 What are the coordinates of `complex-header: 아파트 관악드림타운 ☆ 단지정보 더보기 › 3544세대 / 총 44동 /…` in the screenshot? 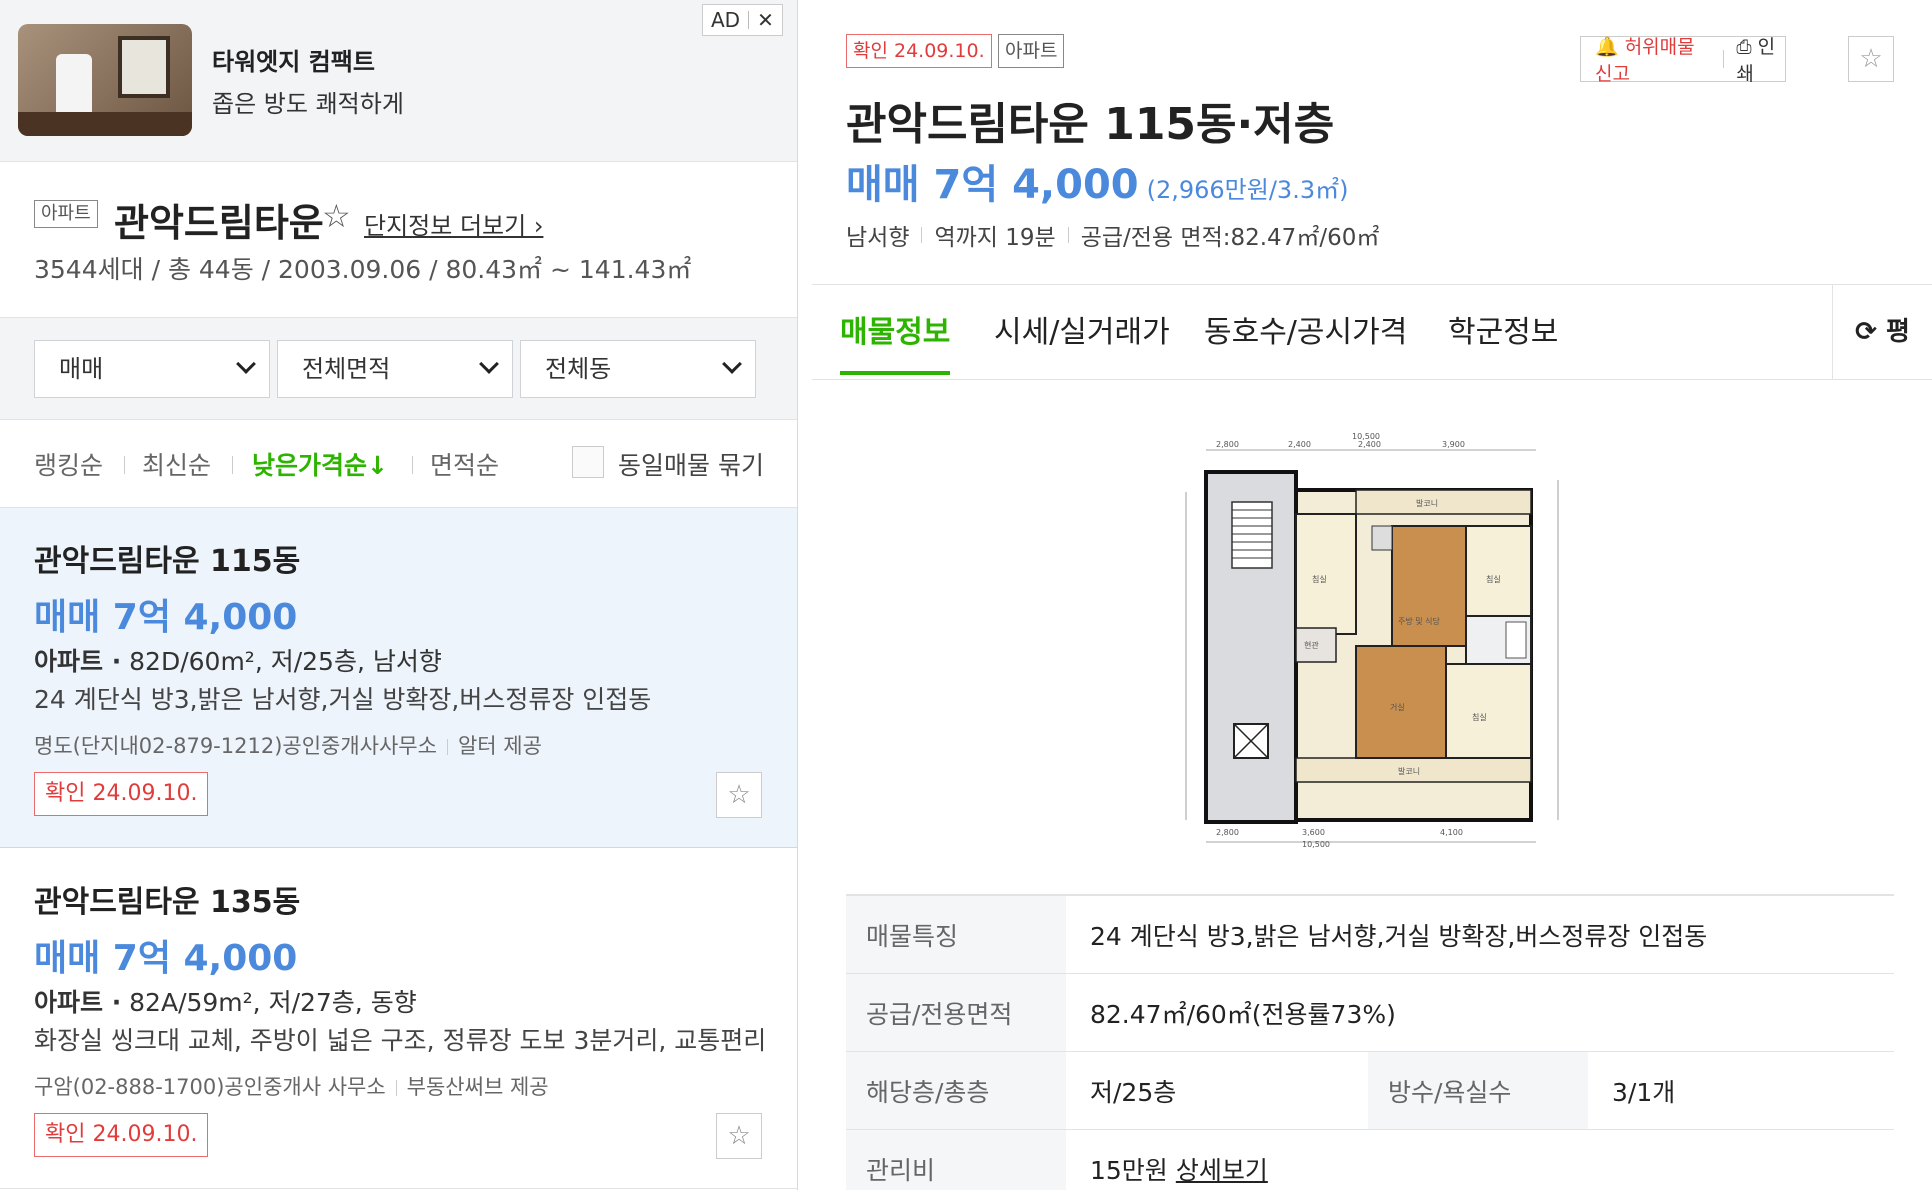 It's located at (398, 240).